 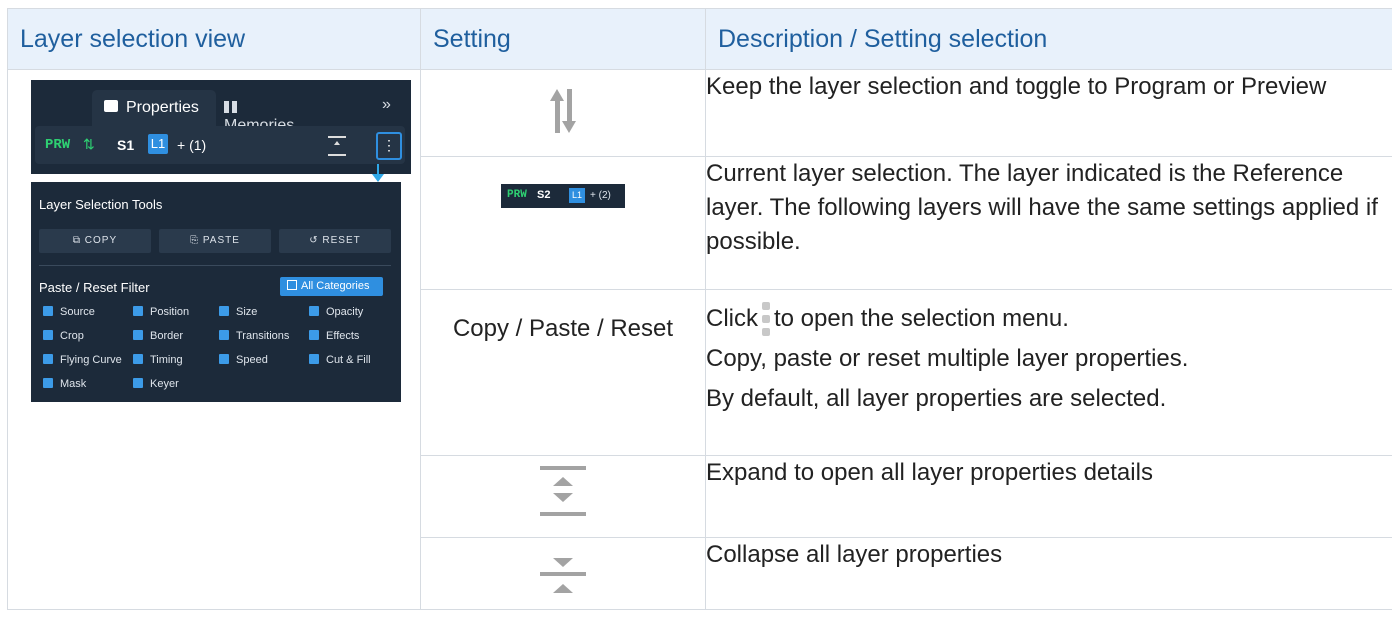 What do you see at coordinates (563, 223) in the screenshot?
I see `setting-current-cell: PRW S2 L1 + (2)` at bounding box center [563, 223].